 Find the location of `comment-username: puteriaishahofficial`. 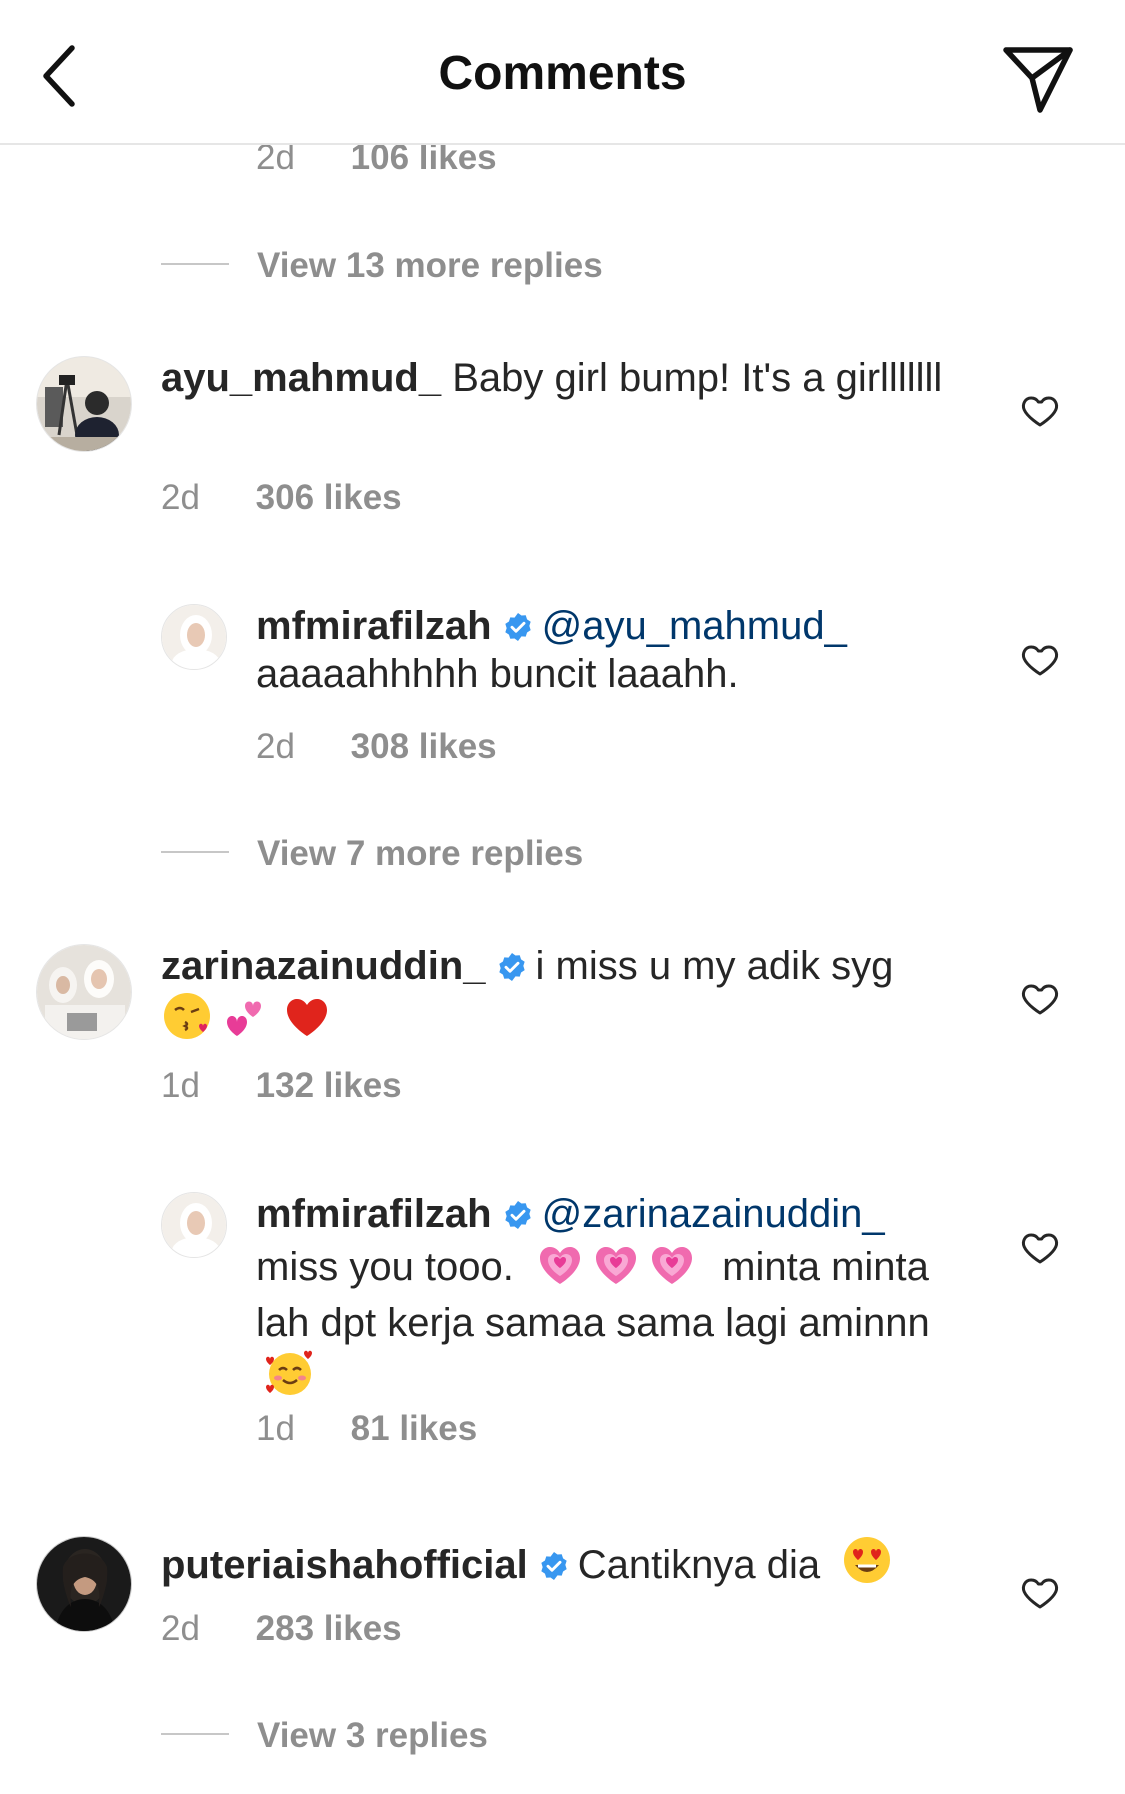

comment-username: puteriaishahofficial is located at coordinates (344, 1565).